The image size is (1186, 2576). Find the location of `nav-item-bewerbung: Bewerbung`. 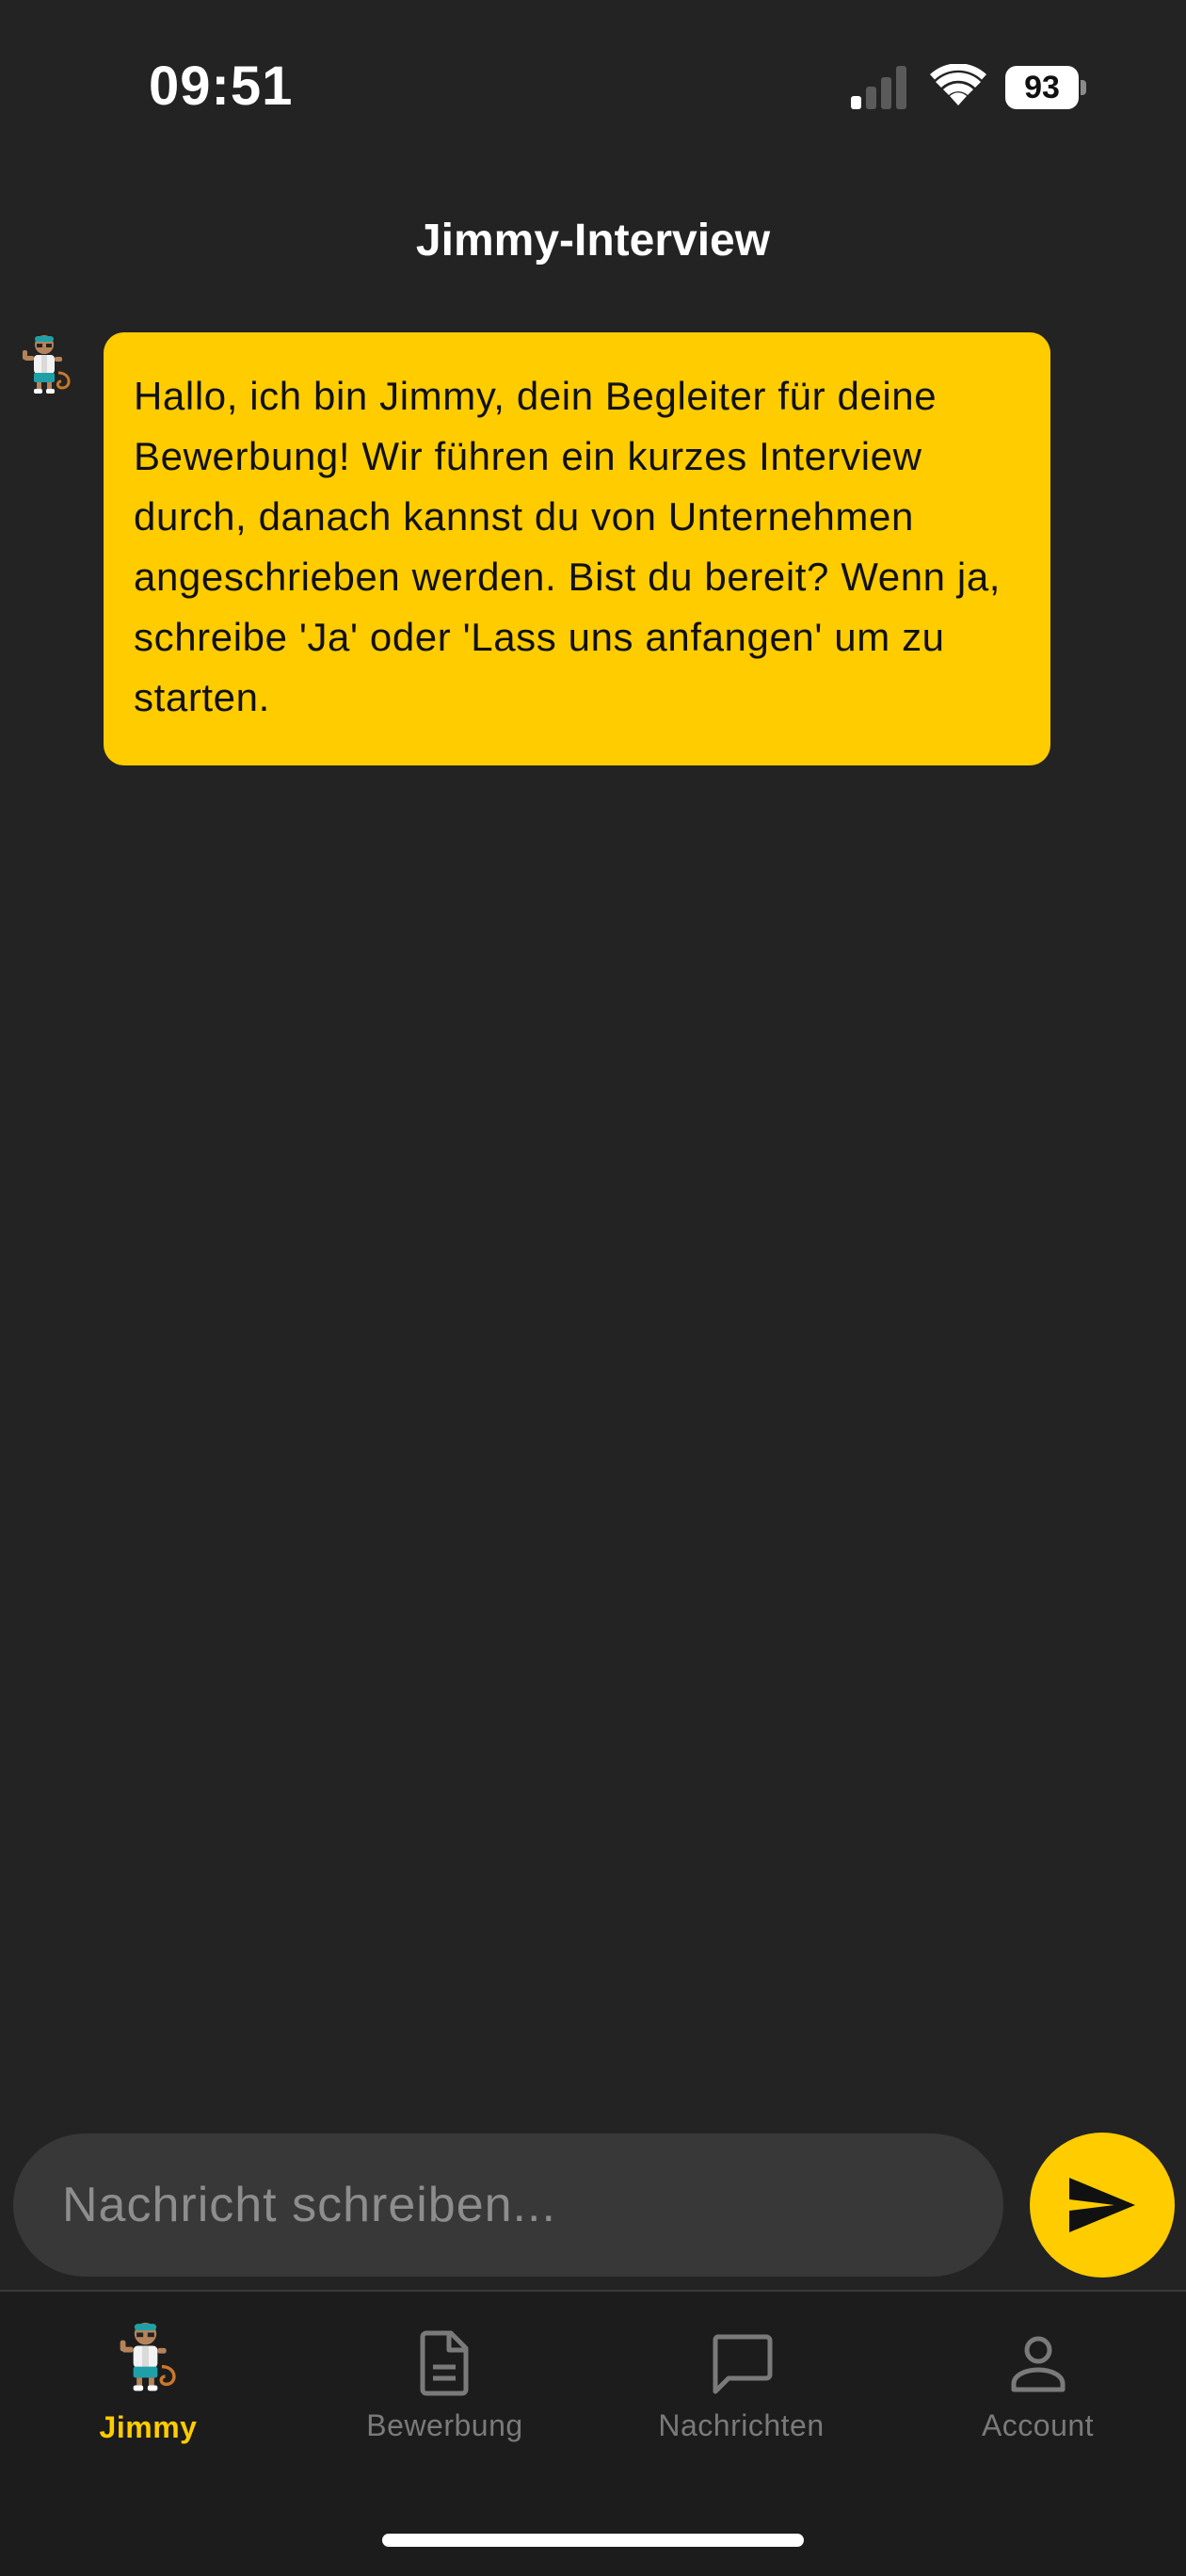

nav-item-bewerbung: Bewerbung is located at coordinates (444, 2372).